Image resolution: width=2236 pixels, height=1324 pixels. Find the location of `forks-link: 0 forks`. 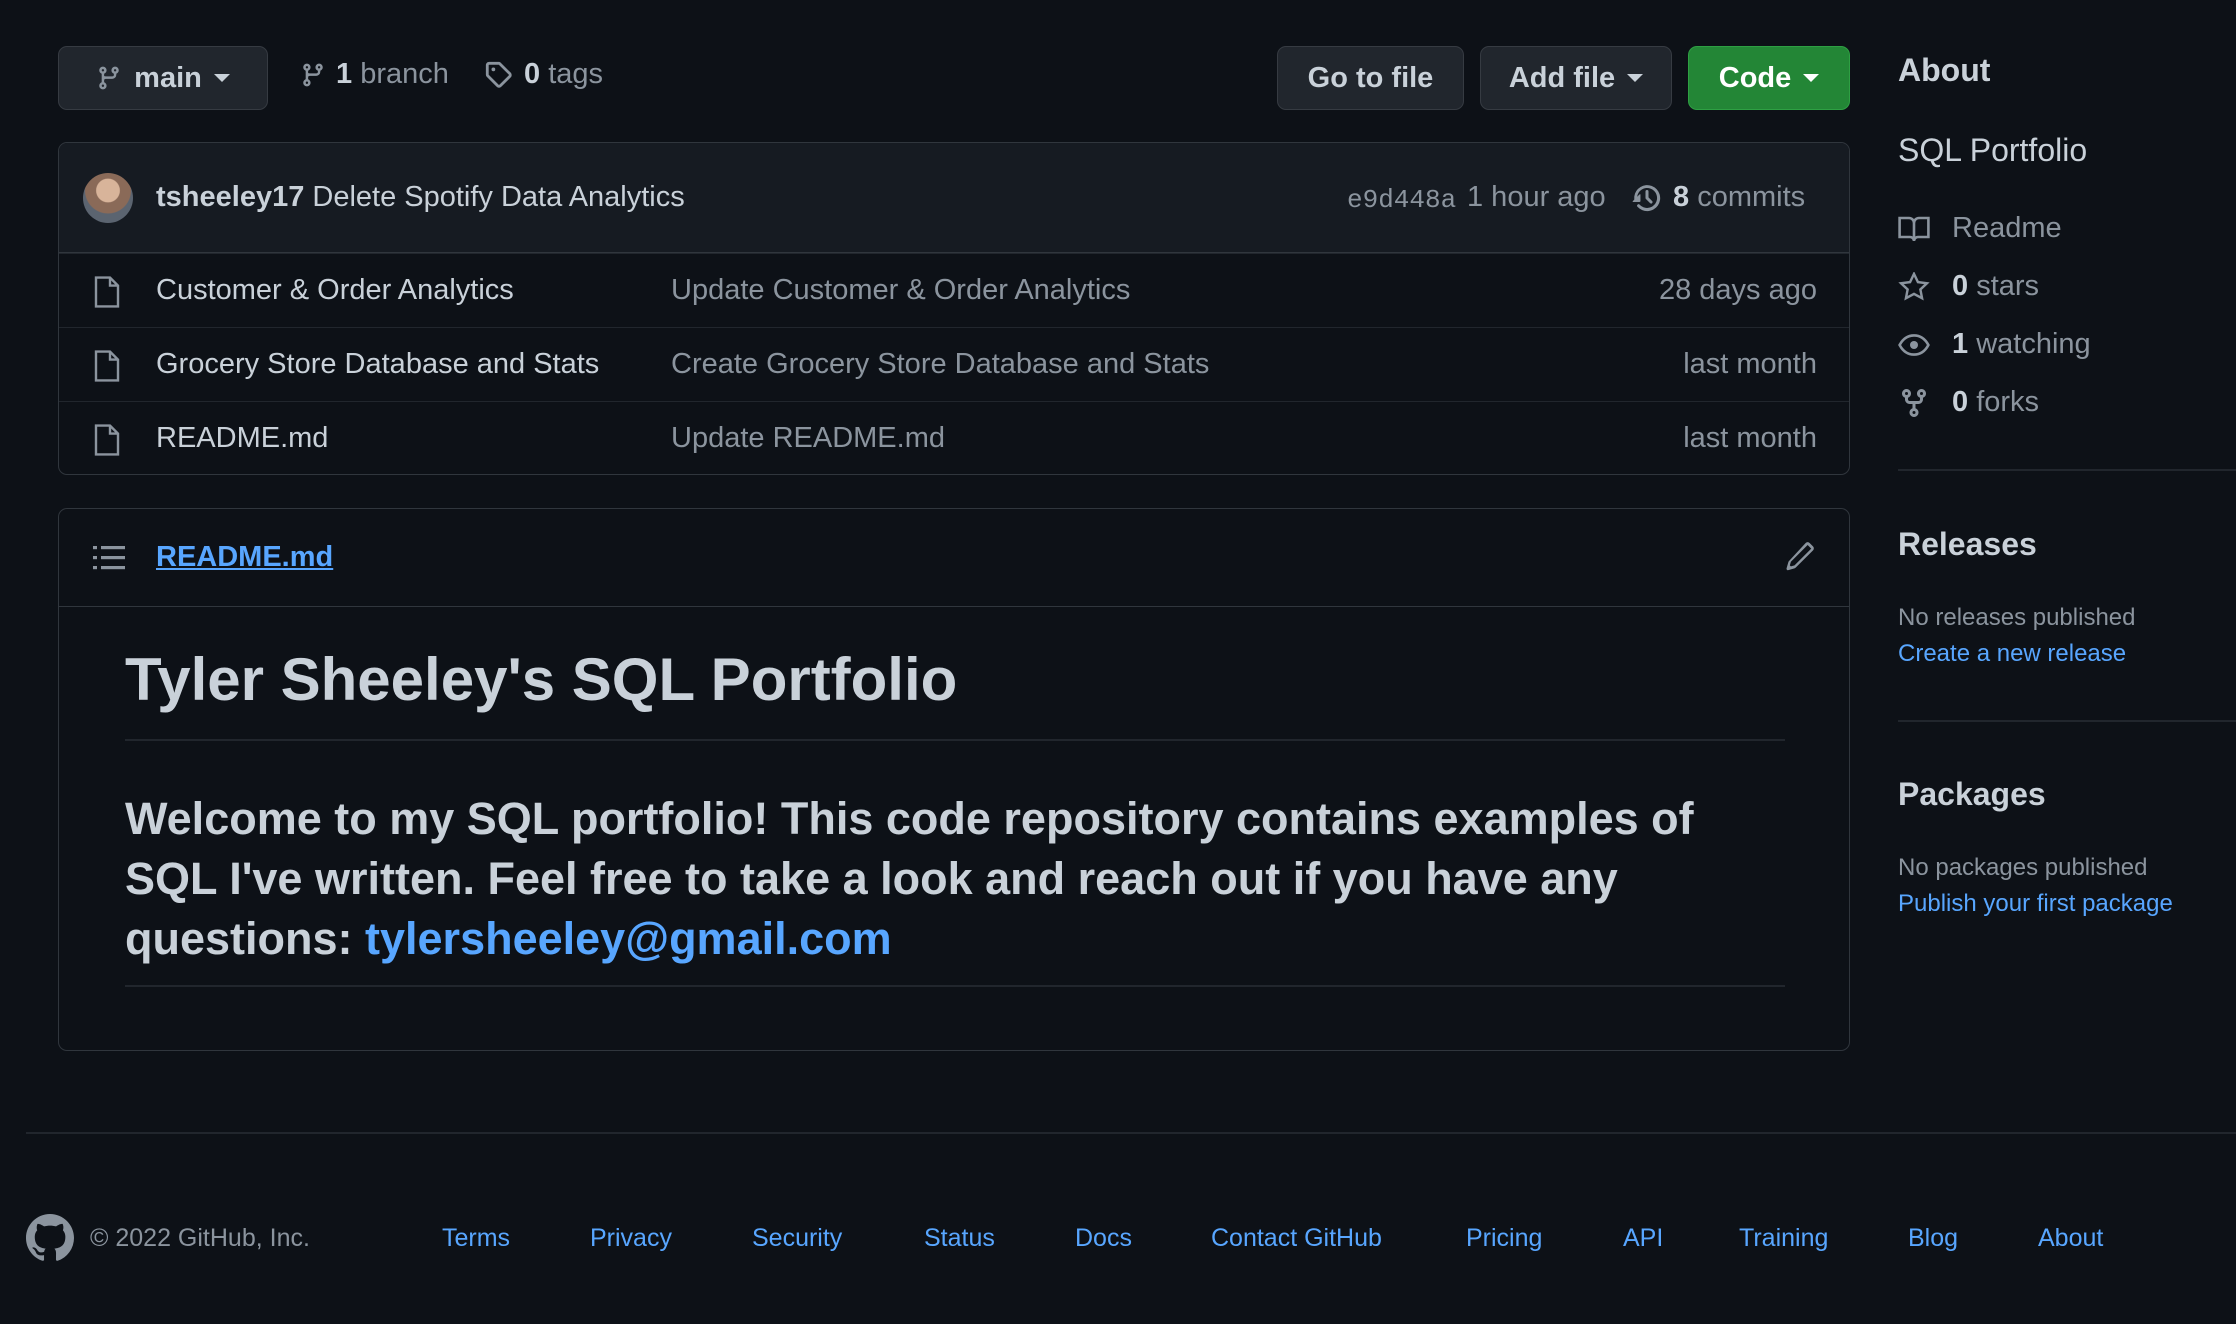

forks-link: 0 forks is located at coordinates (1968, 402).